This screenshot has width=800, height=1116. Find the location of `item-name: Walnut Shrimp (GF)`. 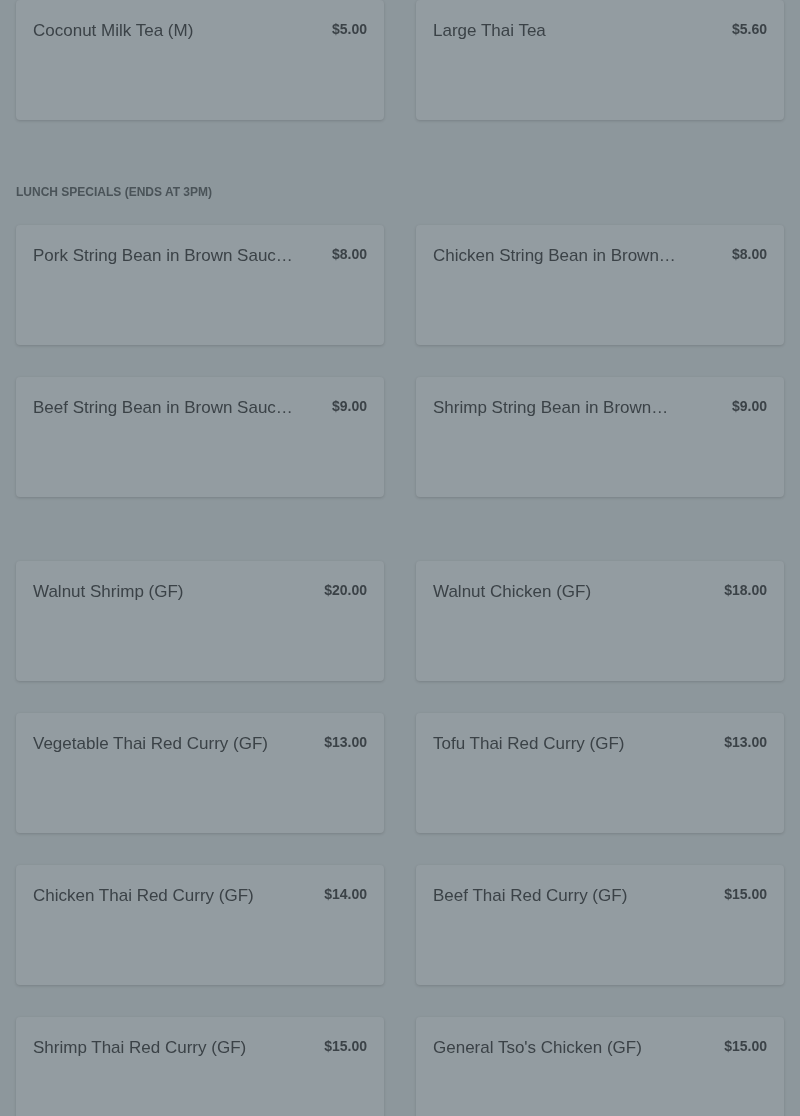

item-name: Walnut Shrimp (GF) is located at coordinates (108, 592).